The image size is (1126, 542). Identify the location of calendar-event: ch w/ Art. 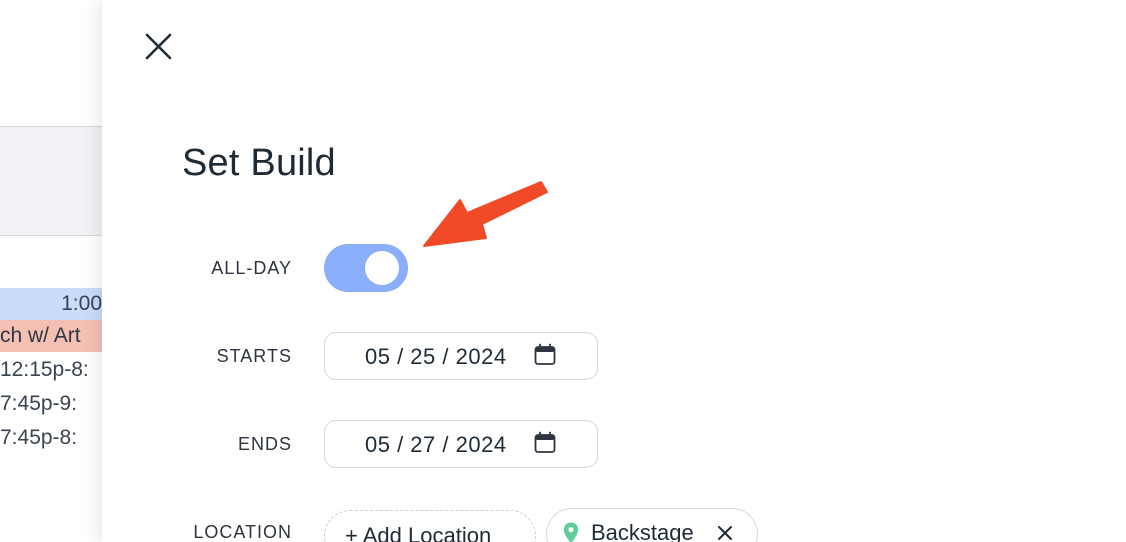
(51, 336).